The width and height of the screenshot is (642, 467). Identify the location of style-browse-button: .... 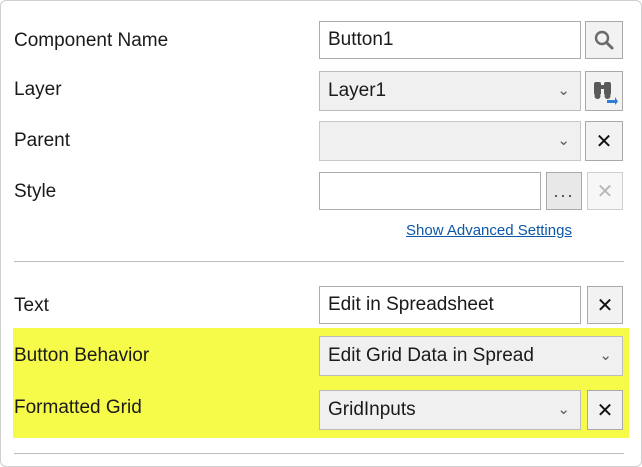
(564, 191).